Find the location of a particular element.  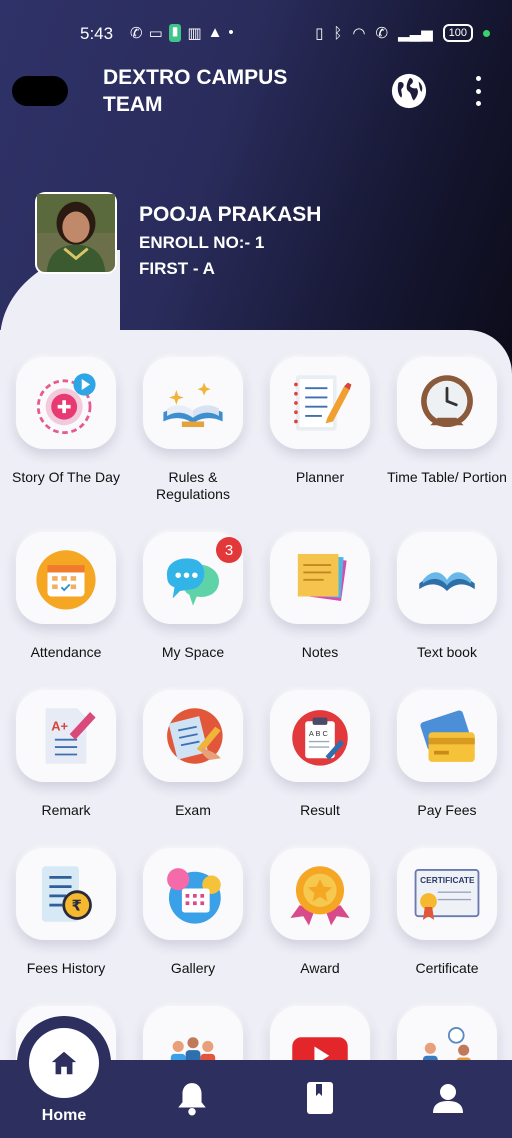

menu-label: My Space is located at coordinates (193, 652).